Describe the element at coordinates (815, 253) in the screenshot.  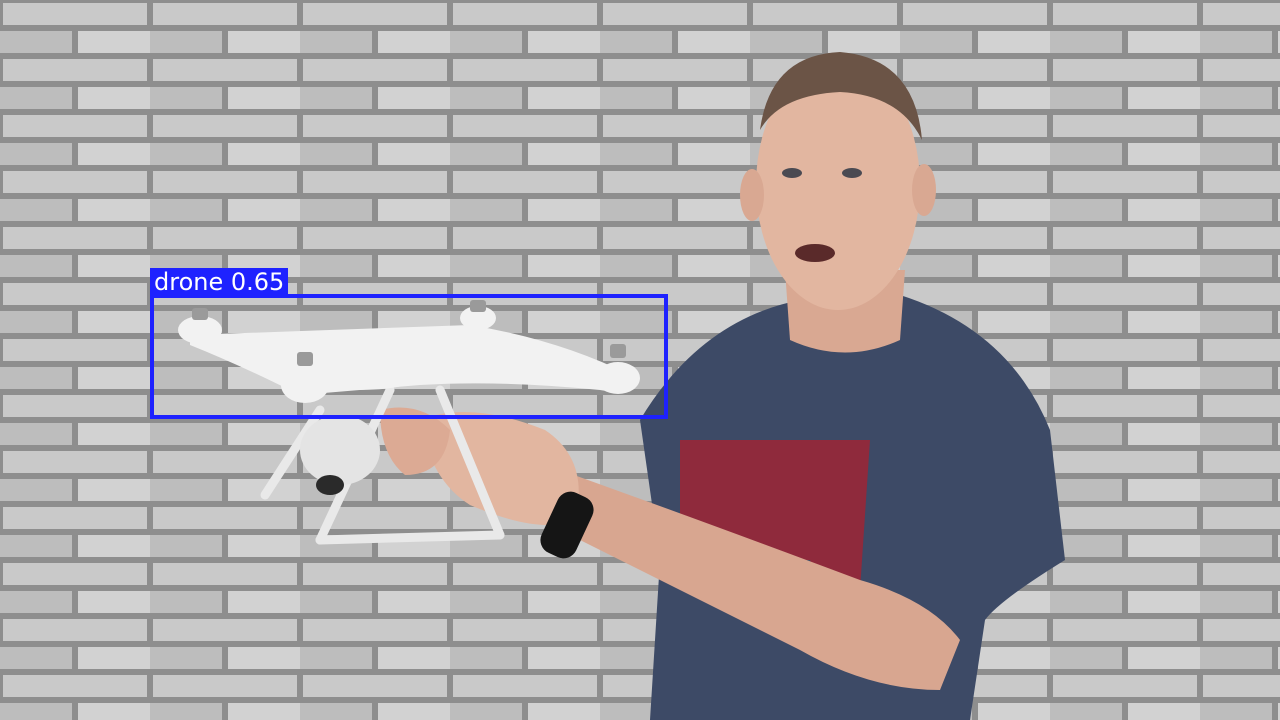
I see `person-mouth` at that location.